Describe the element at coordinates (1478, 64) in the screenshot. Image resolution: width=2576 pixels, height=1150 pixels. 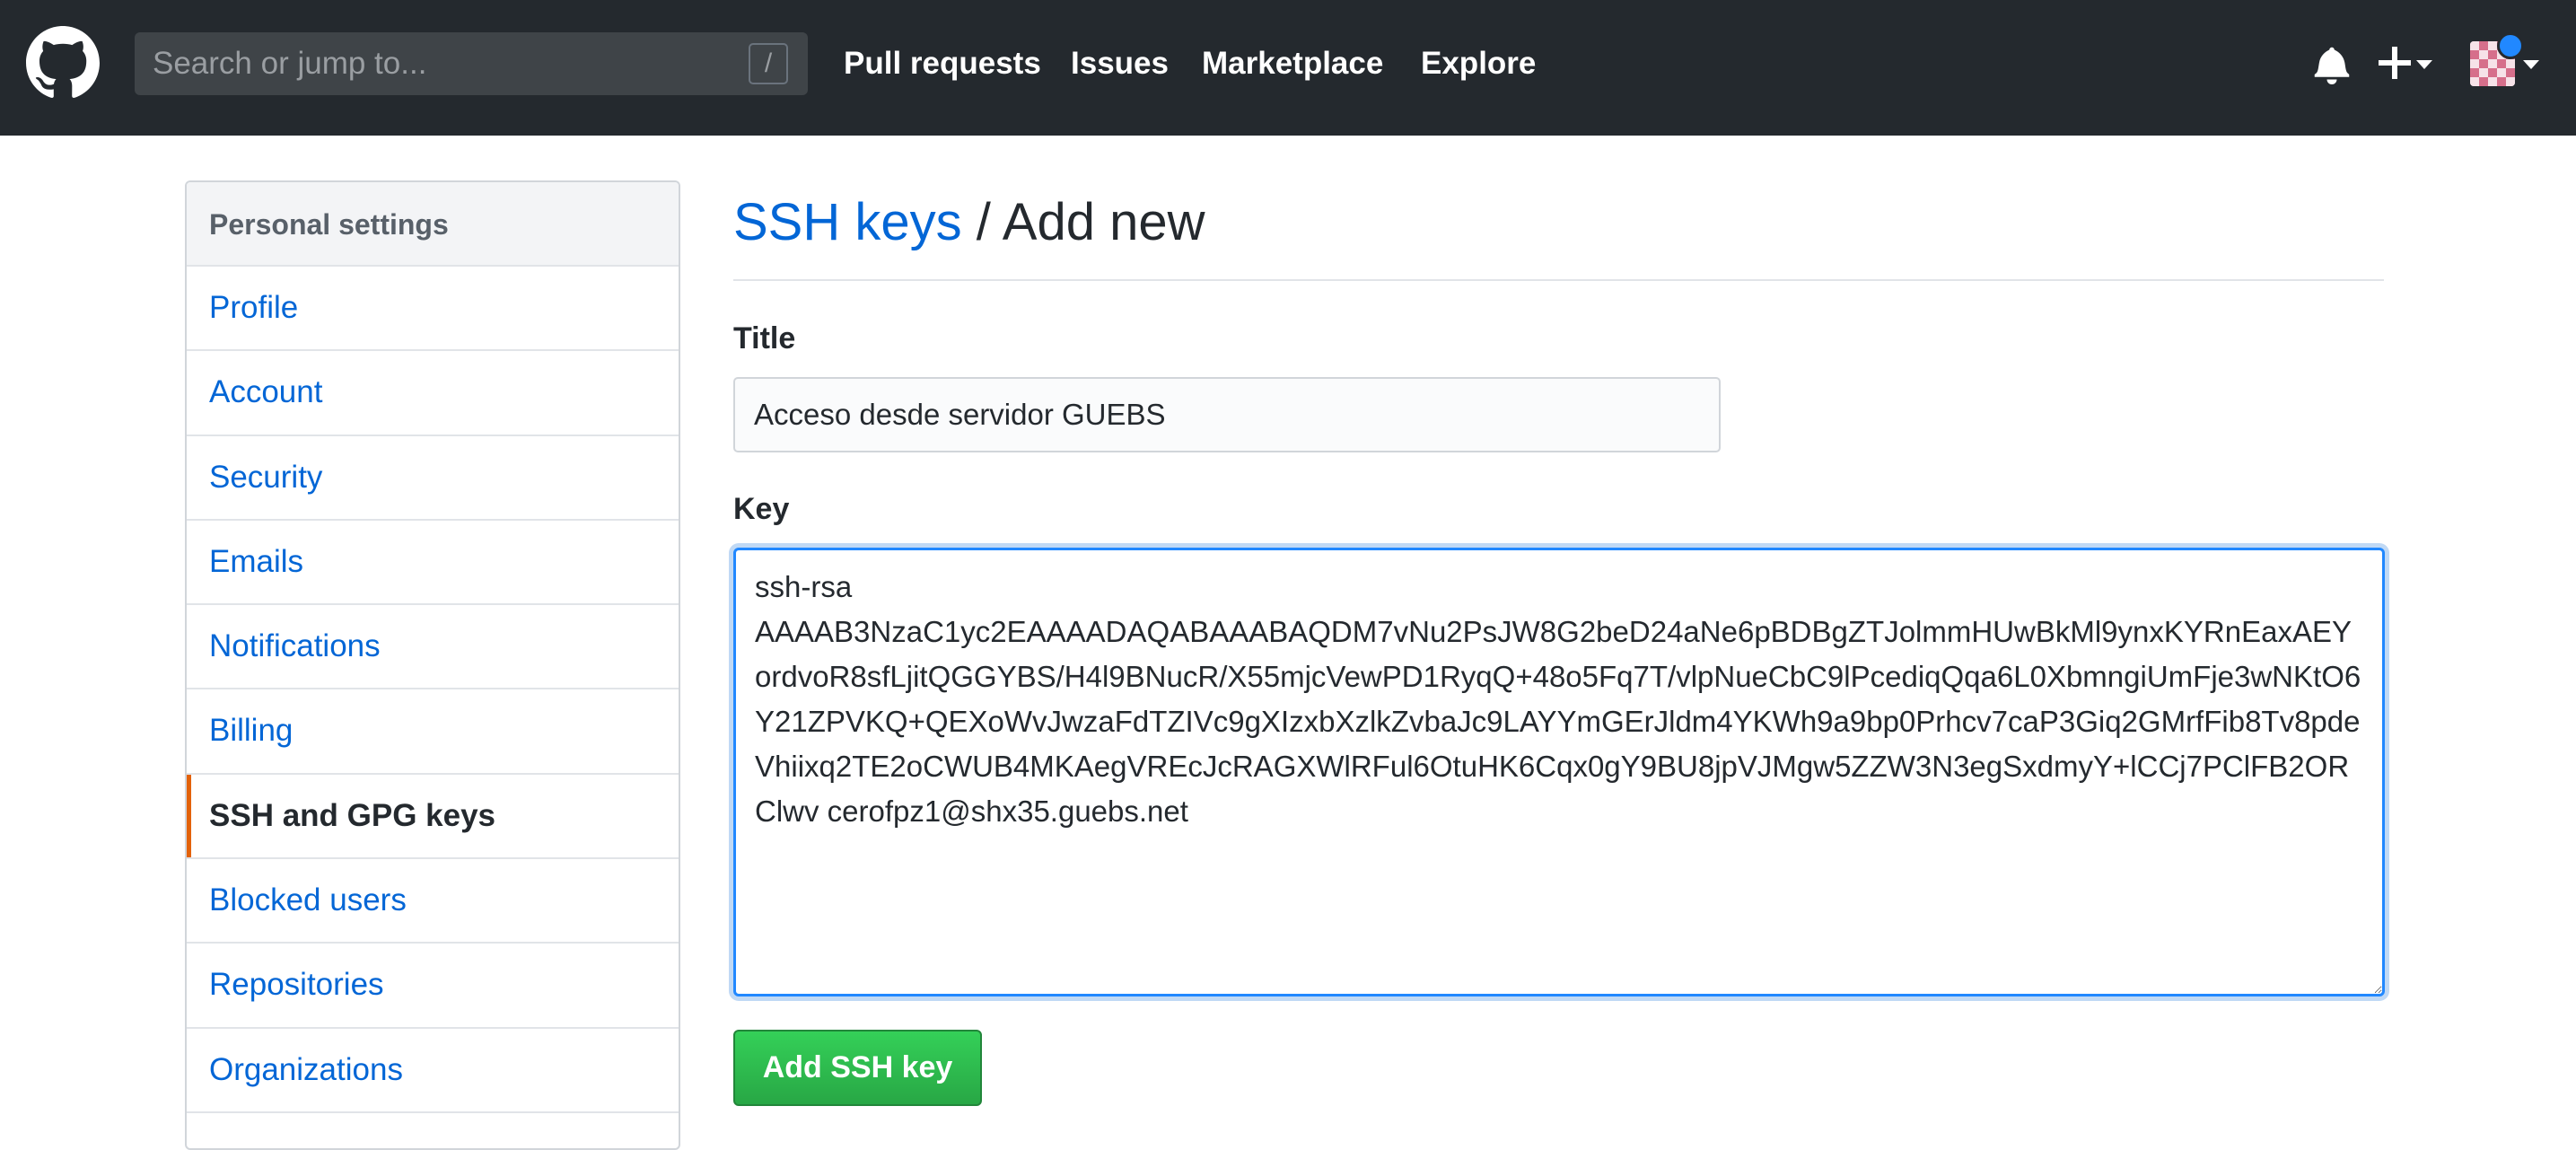
I see `nav-explore: Explore` at that location.